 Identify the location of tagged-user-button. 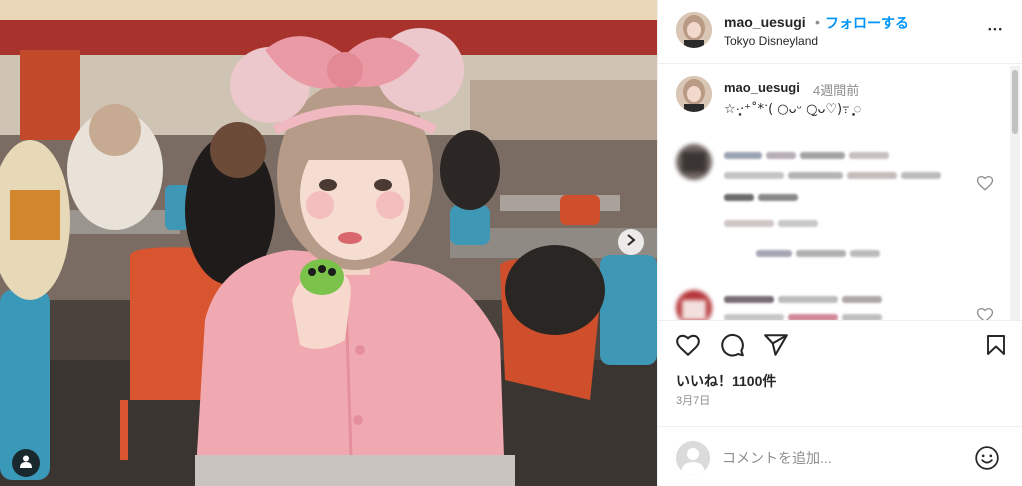
(26, 463).